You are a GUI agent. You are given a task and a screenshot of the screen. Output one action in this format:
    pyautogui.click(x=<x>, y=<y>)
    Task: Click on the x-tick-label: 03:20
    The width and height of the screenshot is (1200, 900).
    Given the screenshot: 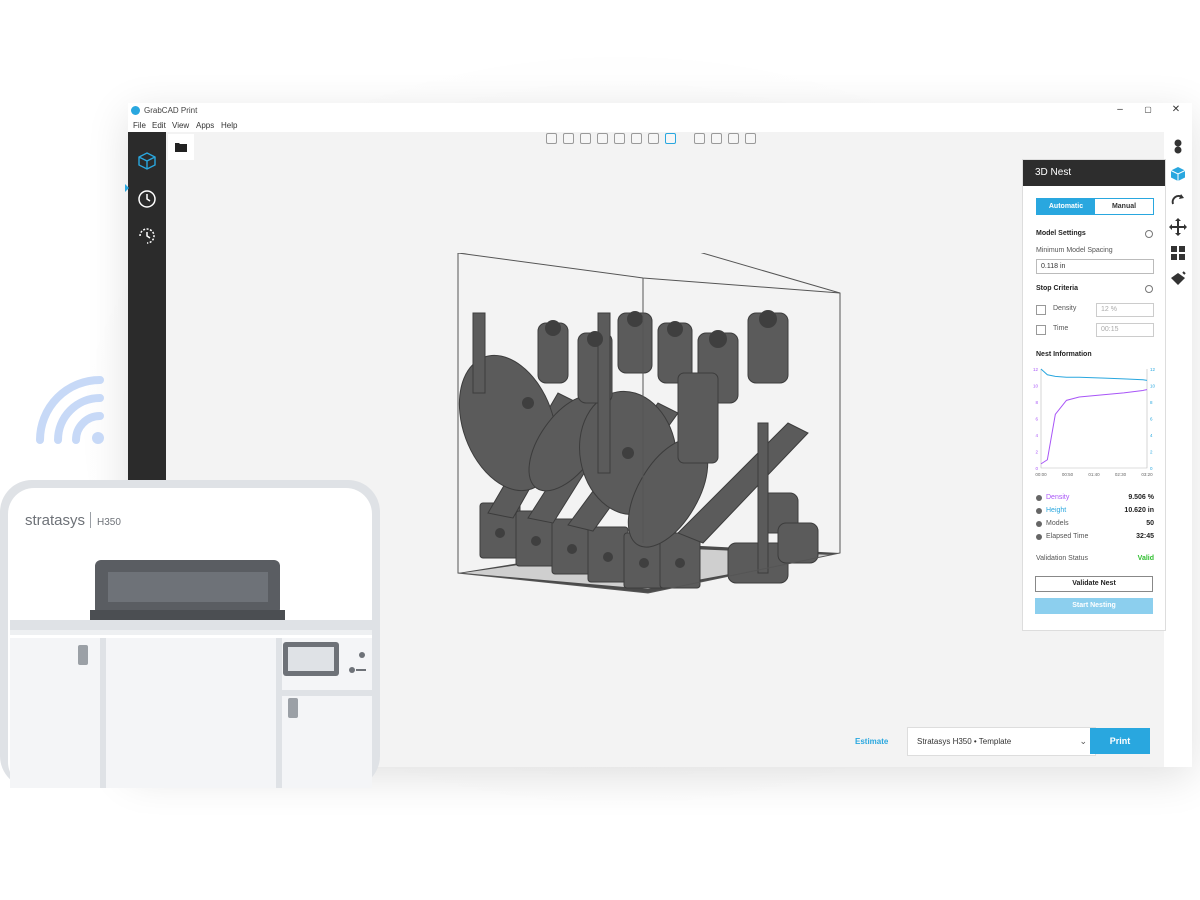 What is the action you would take?
    pyautogui.click(x=1147, y=474)
    